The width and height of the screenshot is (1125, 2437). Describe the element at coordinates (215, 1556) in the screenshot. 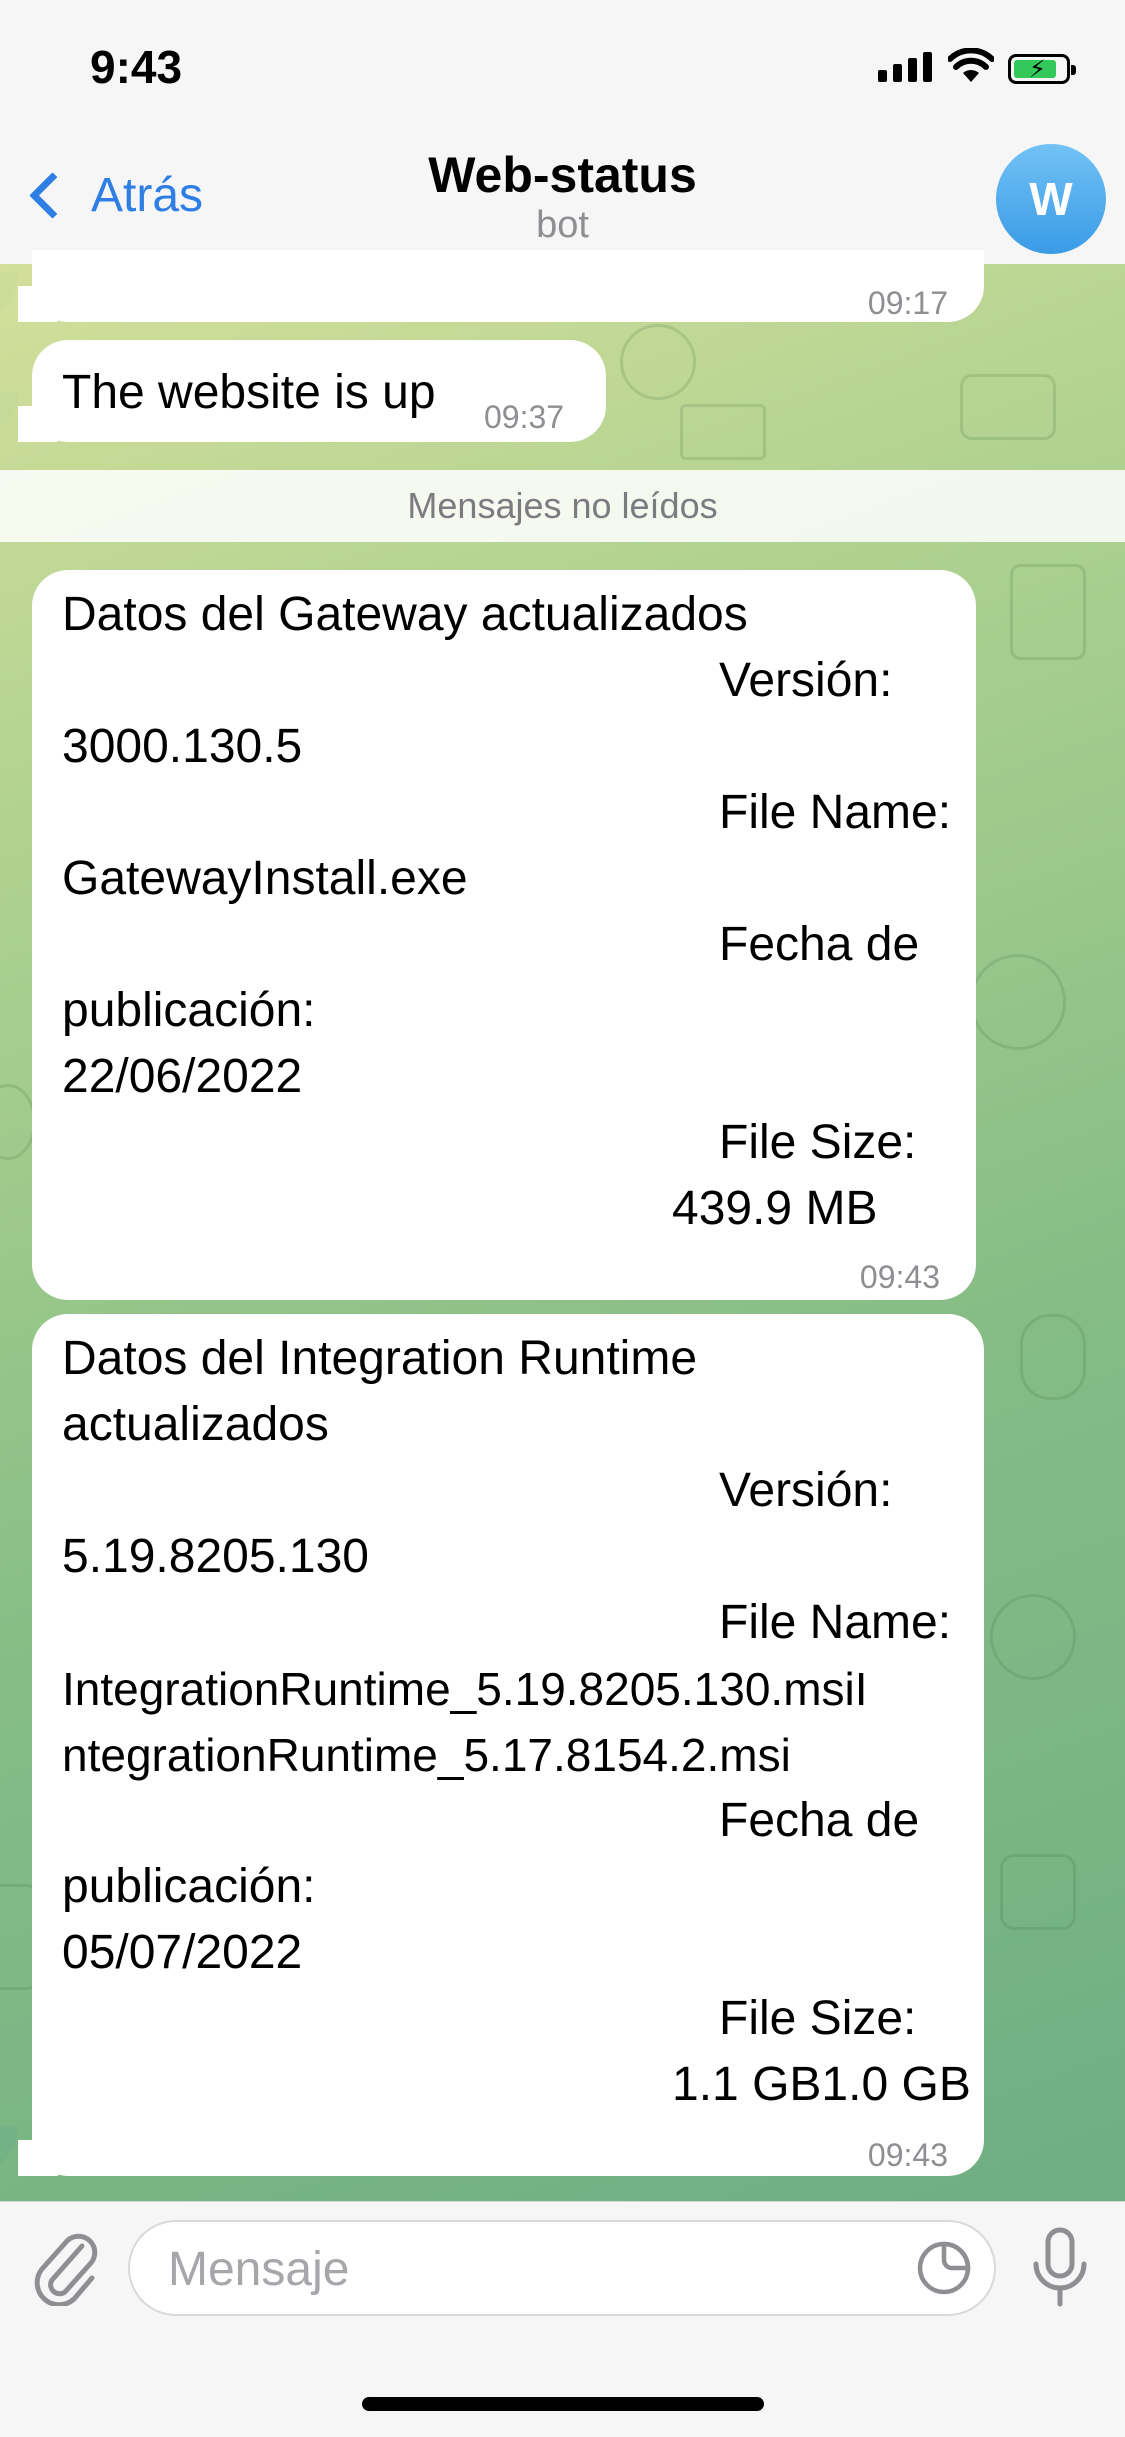

I see `message-line: 5.19.8205.130` at that location.